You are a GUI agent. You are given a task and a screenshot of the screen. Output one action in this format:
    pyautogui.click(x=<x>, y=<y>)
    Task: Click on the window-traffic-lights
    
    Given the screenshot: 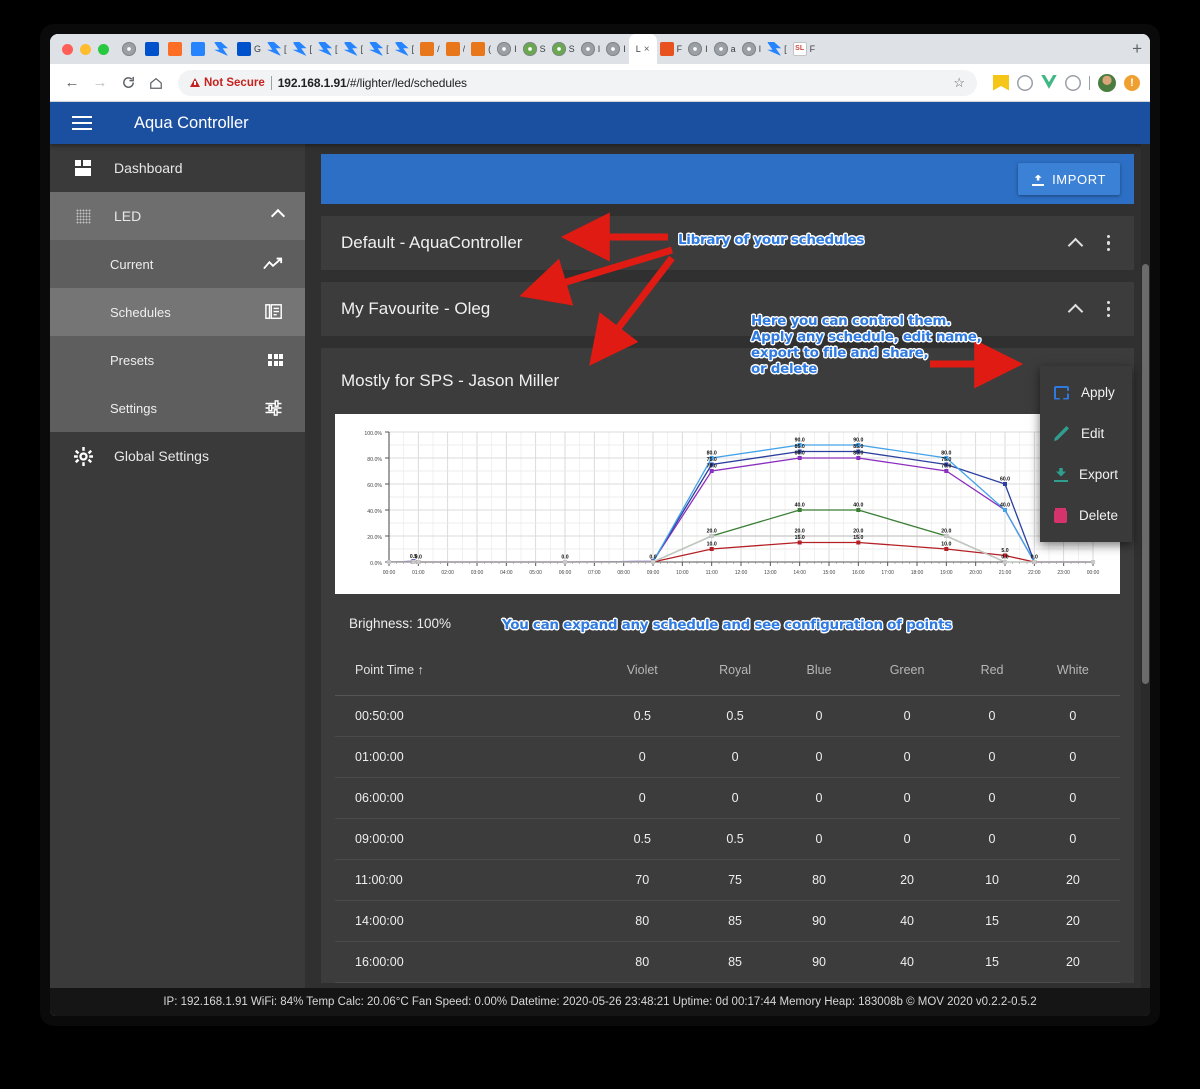 What is the action you would take?
    pyautogui.click(x=87, y=49)
    